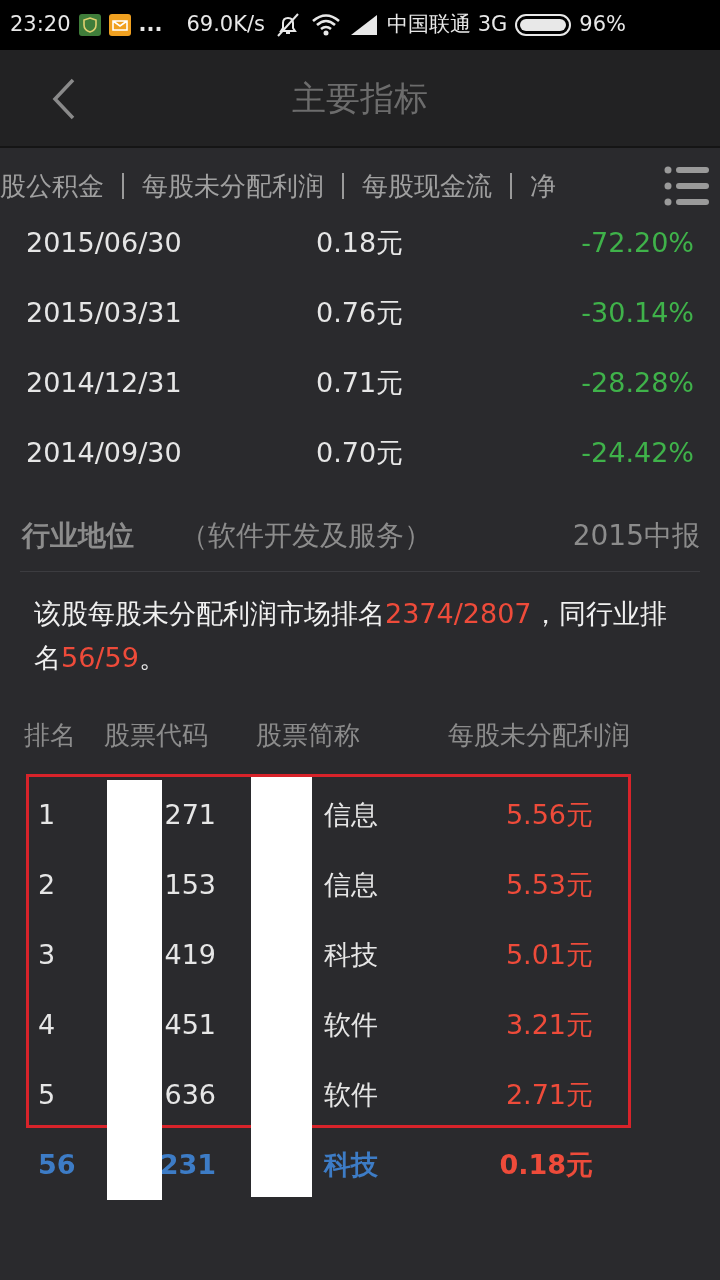  Describe the element at coordinates (104, 452) in the screenshot. I see `date-cell-text: 2014/09/30` at that location.